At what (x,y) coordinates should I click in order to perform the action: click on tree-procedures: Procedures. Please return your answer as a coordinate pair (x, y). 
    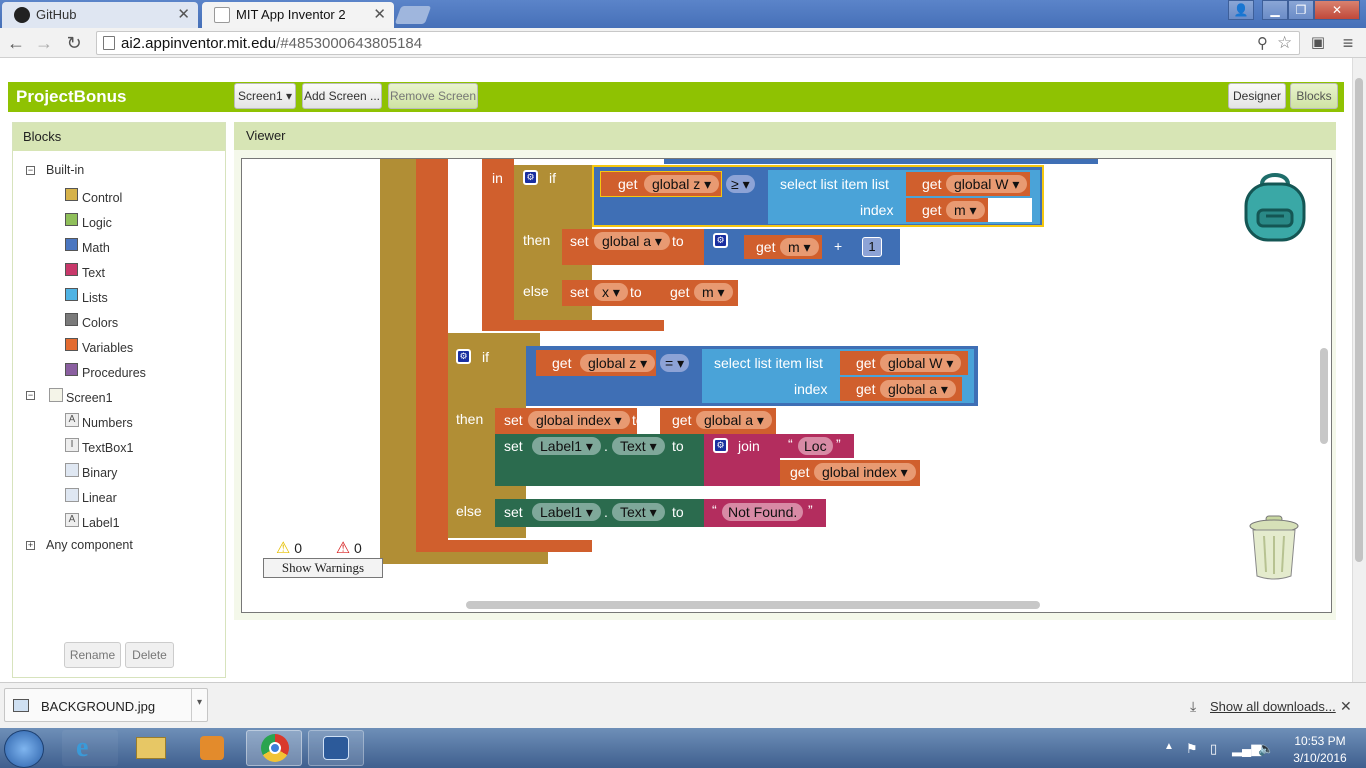
    Looking at the image, I should click on (114, 373).